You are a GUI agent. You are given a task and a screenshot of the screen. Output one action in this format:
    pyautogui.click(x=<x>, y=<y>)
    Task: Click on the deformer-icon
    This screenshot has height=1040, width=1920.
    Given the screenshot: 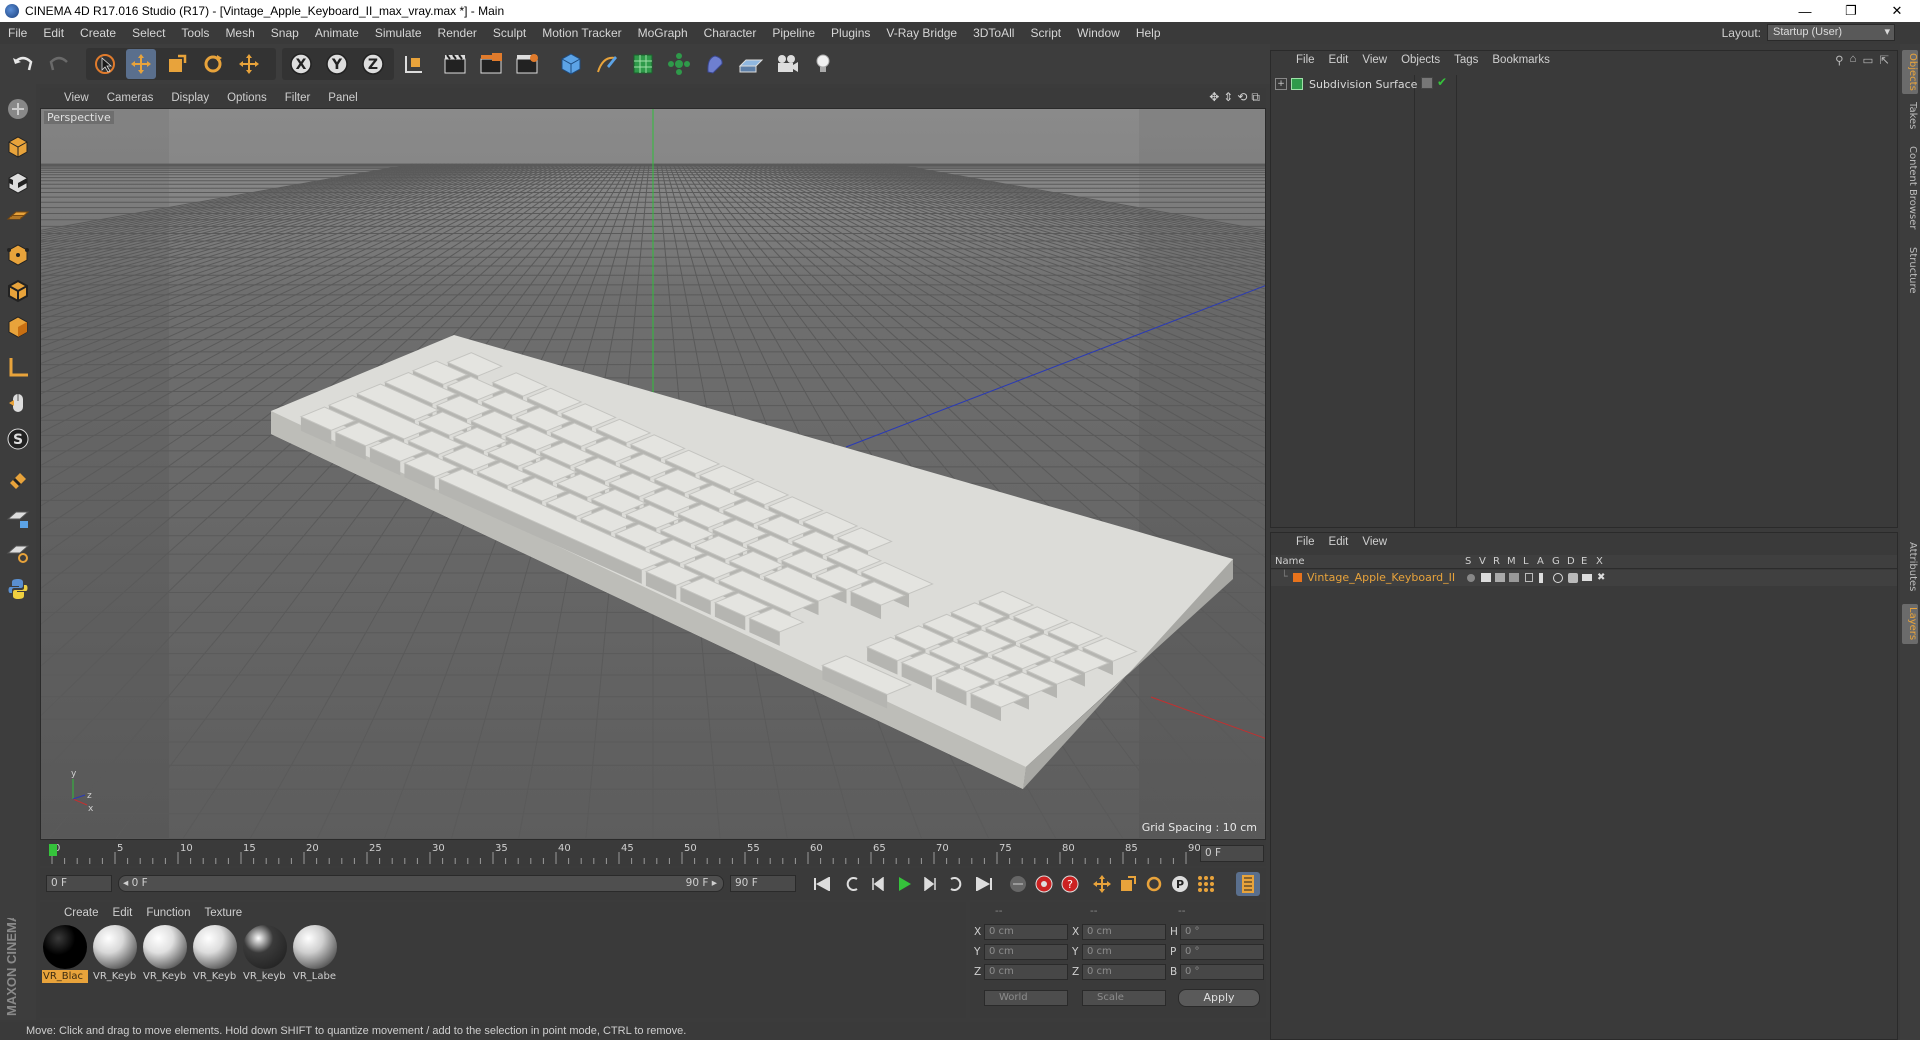 What is the action you would take?
    pyautogui.click(x=715, y=64)
    